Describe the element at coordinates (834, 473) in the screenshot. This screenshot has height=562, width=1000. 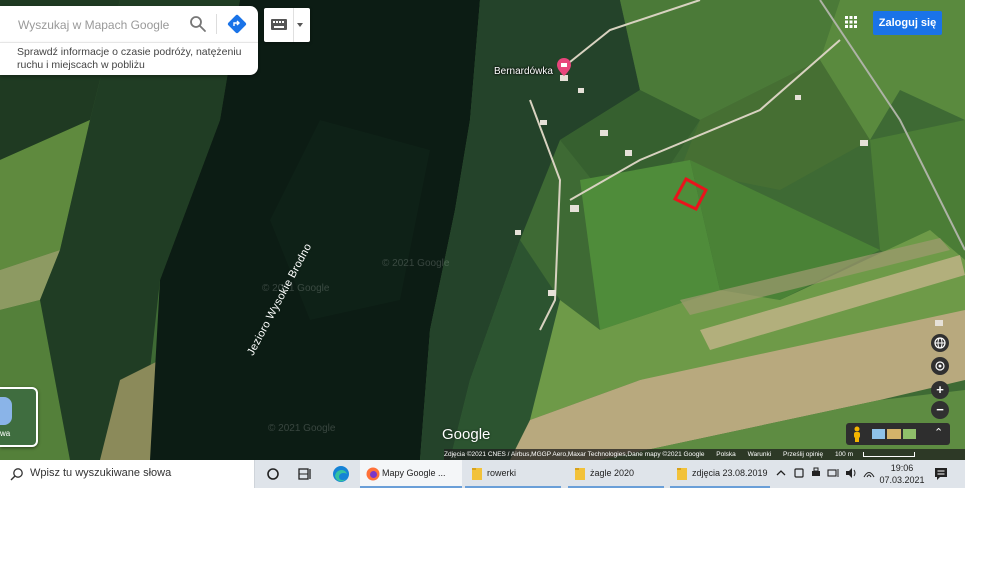
I see `network-icon` at that location.